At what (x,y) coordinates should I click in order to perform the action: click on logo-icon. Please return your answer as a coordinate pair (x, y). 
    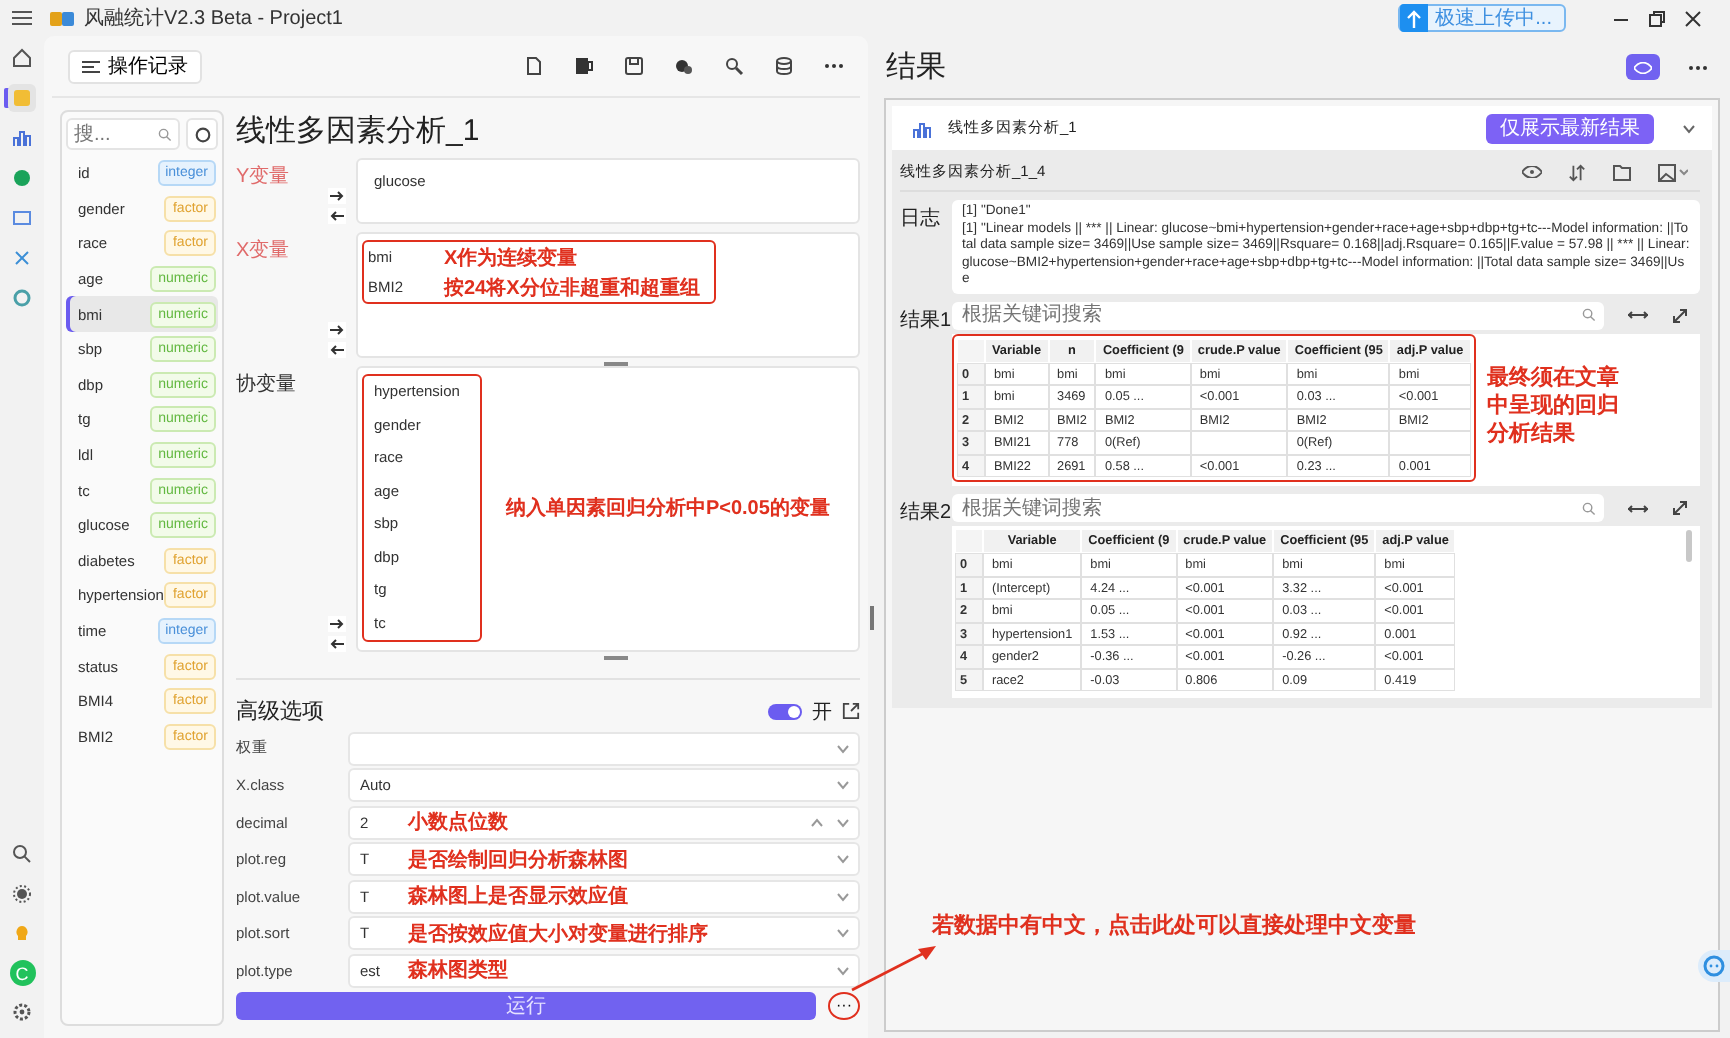
    Looking at the image, I should click on (62, 18).